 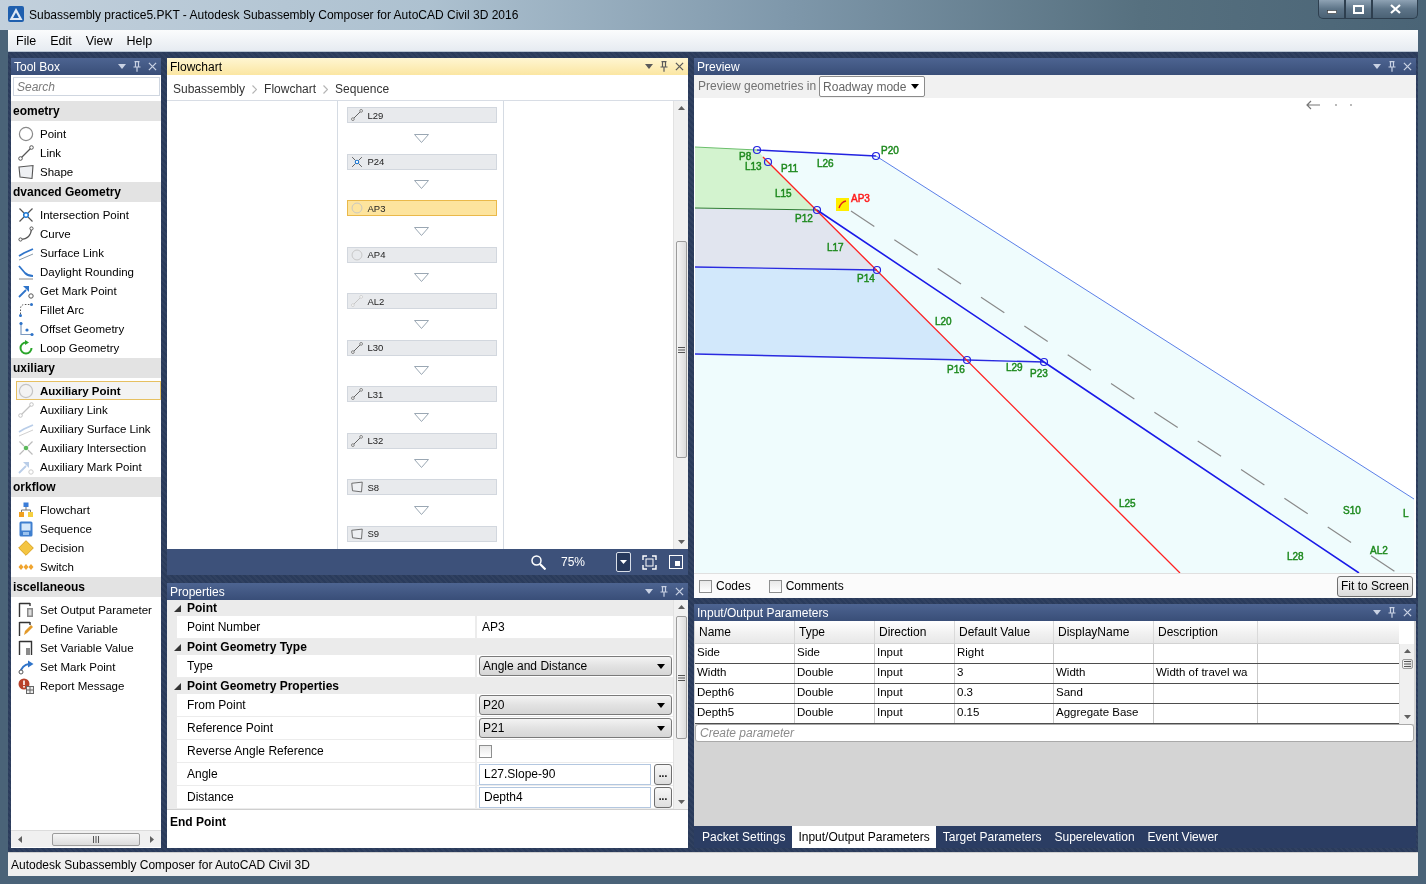 What do you see at coordinates (88, 328) in the screenshot?
I see `toolbox-item: Offset Geometry` at bounding box center [88, 328].